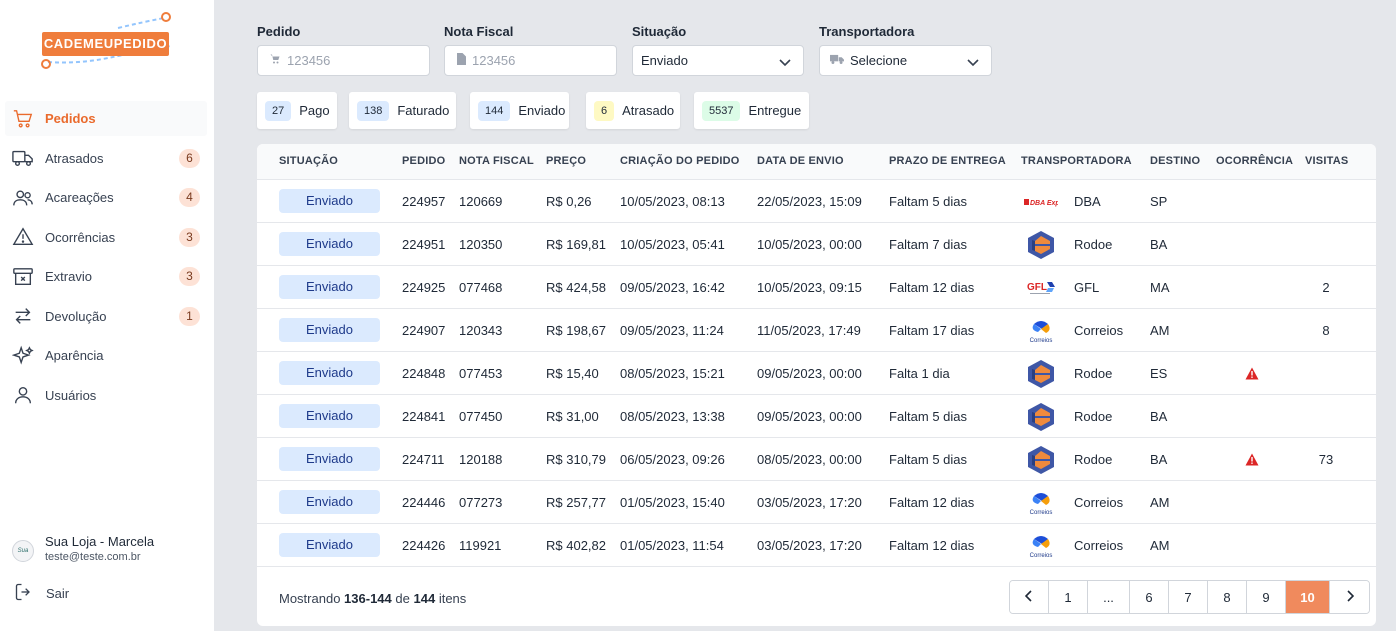  What do you see at coordinates (423, 287) in the screenshot?
I see `order-number: 224925` at bounding box center [423, 287].